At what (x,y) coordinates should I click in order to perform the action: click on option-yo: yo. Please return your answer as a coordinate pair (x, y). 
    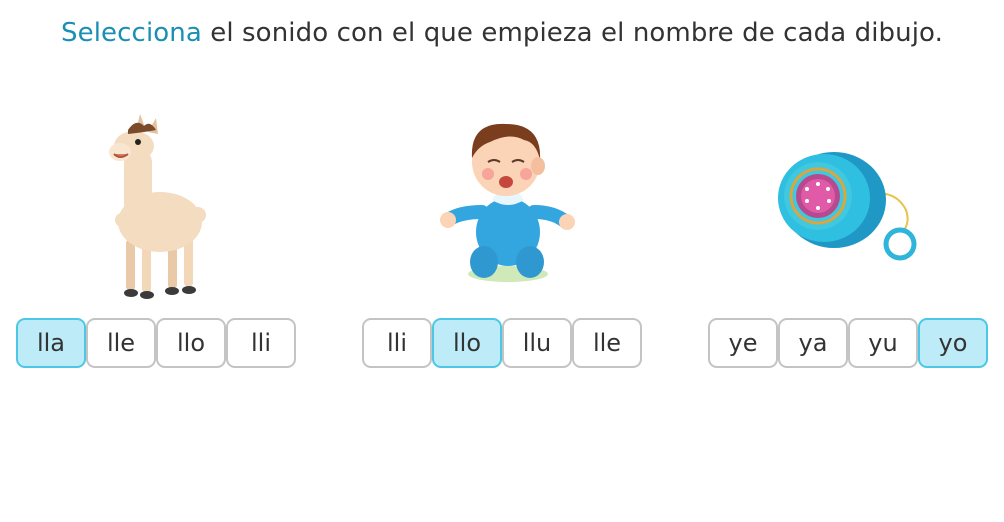
    Looking at the image, I should click on (953, 343).